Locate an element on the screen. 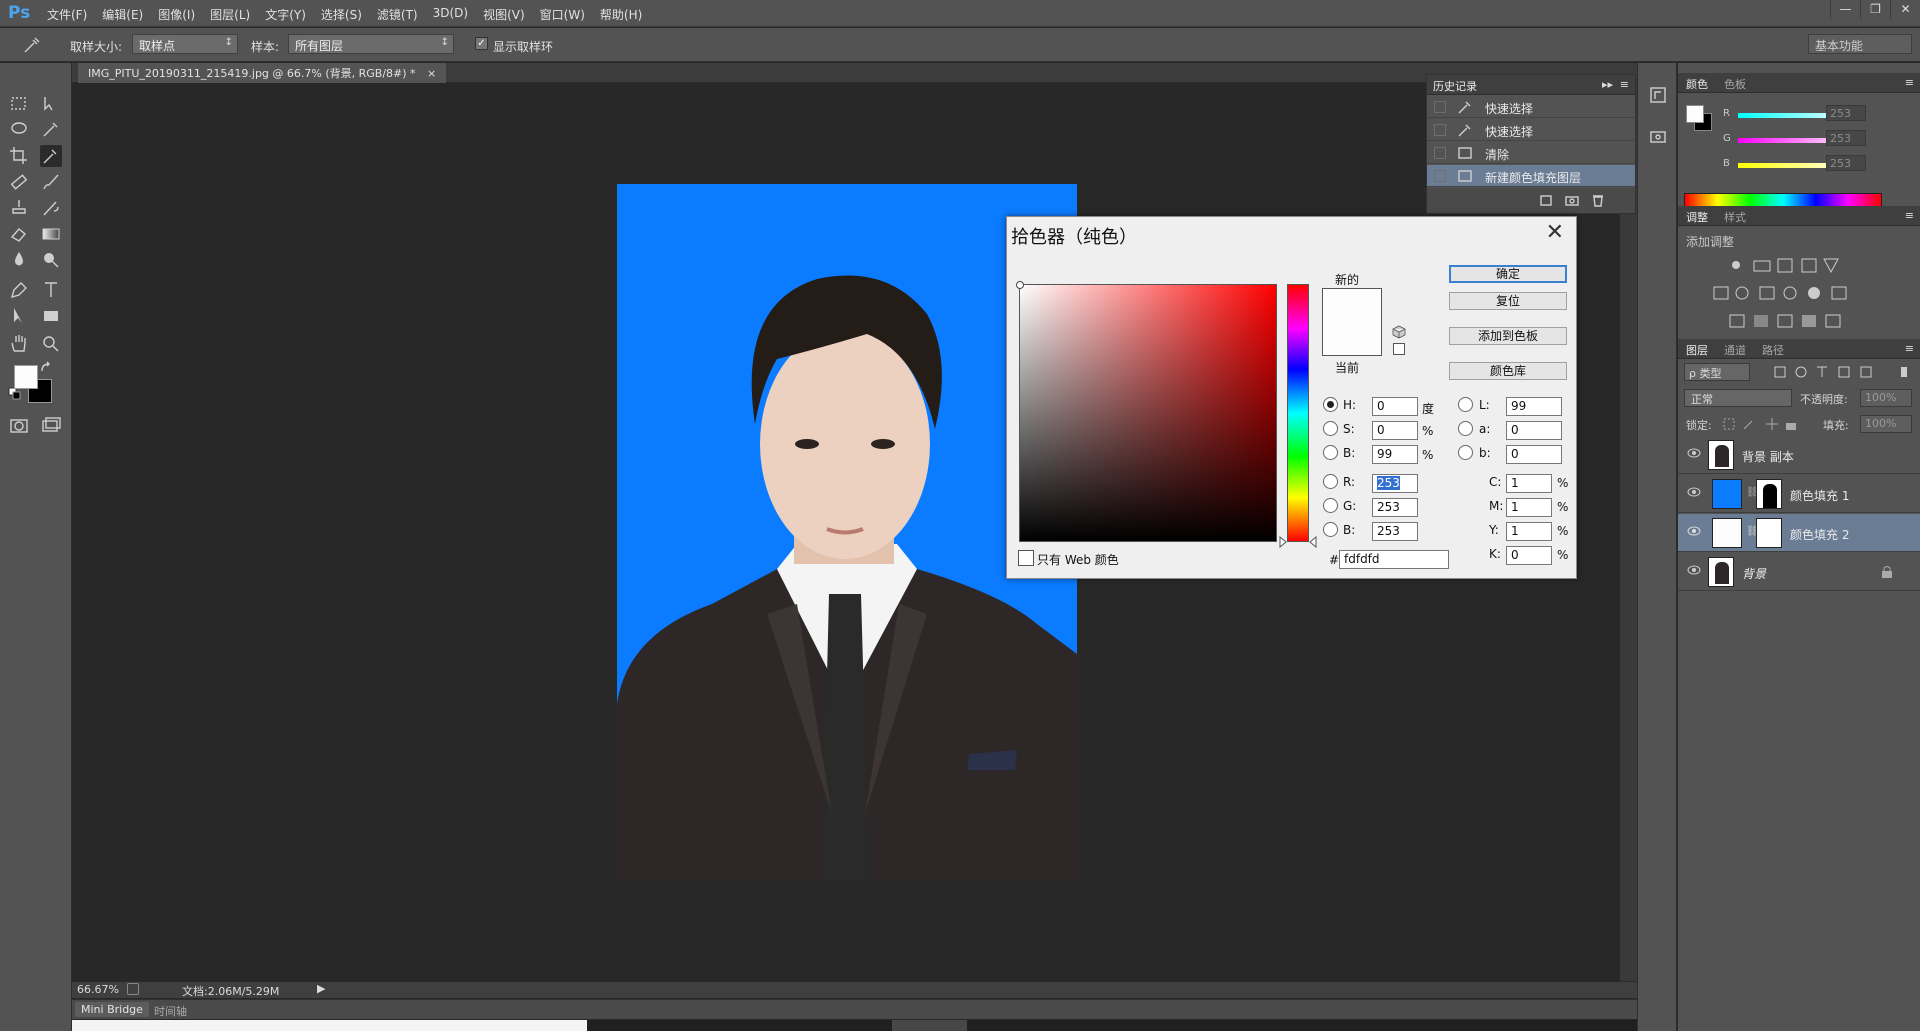 The width and height of the screenshot is (1920, 1031). zoom-tool-icon is located at coordinates (51, 344).